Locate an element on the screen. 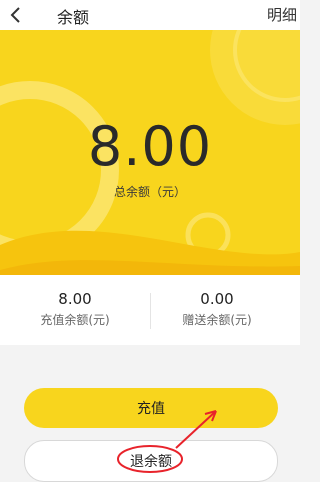  top-nav-bar: 余额 明细 is located at coordinates (150, 15).